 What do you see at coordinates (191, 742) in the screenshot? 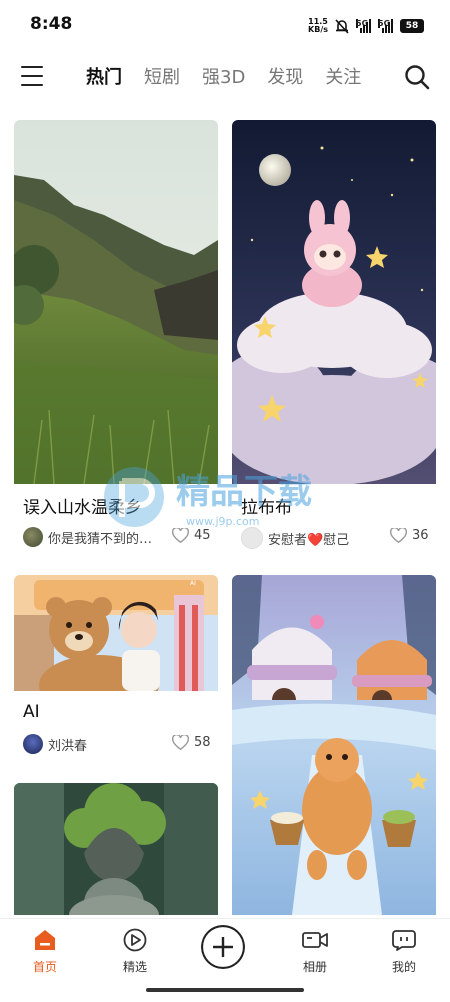
I see `like-button: 58` at bounding box center [191, 742].